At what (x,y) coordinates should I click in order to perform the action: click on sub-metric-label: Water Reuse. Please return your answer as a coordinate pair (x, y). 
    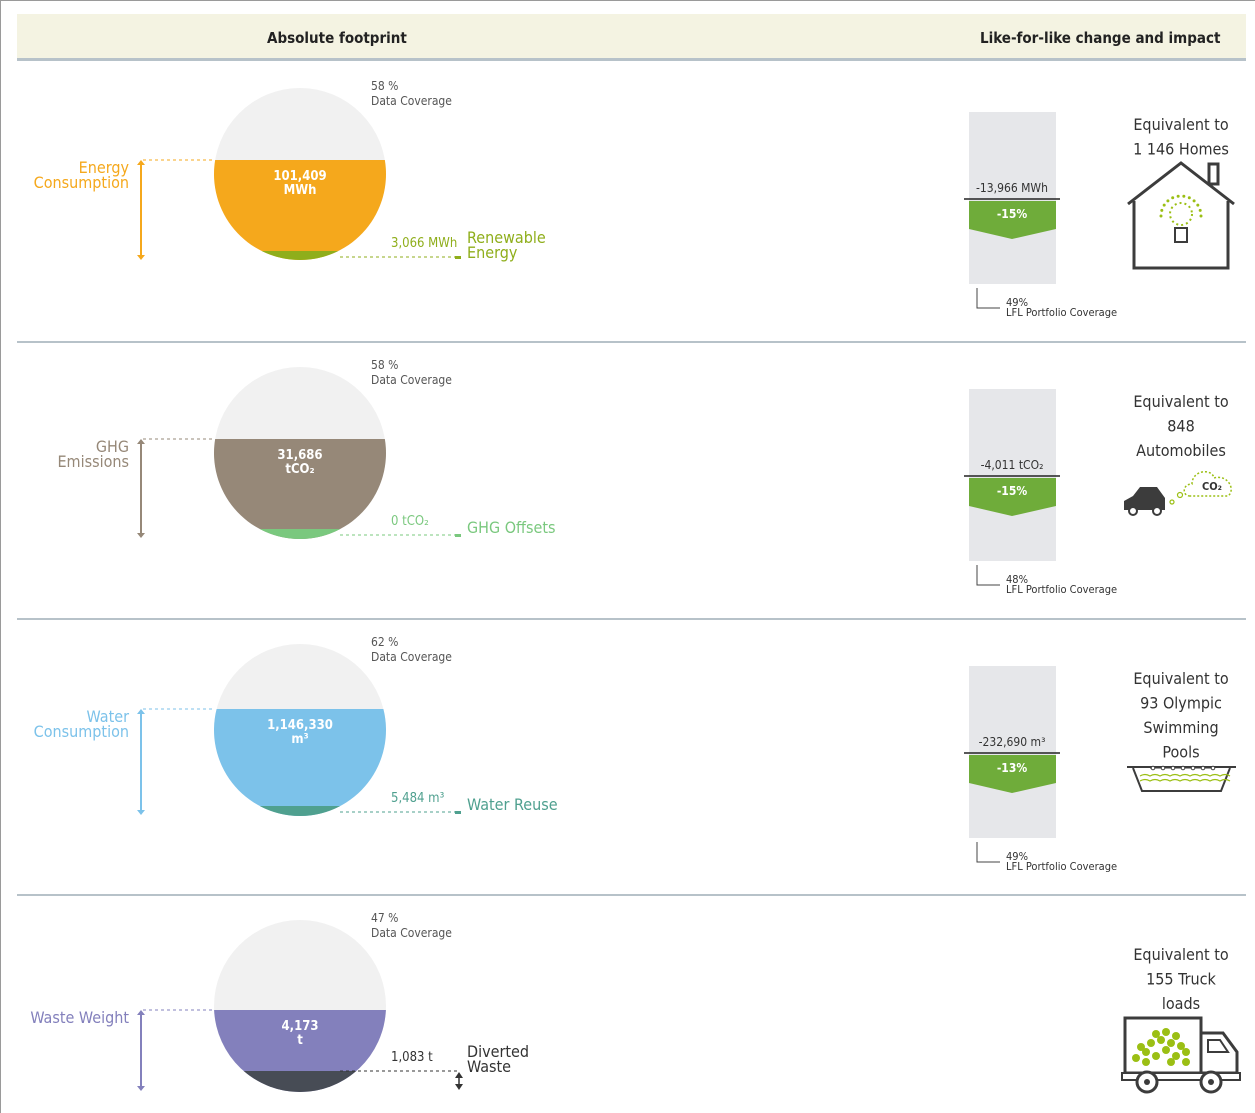
    Looking at the image, I should click on (512, 804).